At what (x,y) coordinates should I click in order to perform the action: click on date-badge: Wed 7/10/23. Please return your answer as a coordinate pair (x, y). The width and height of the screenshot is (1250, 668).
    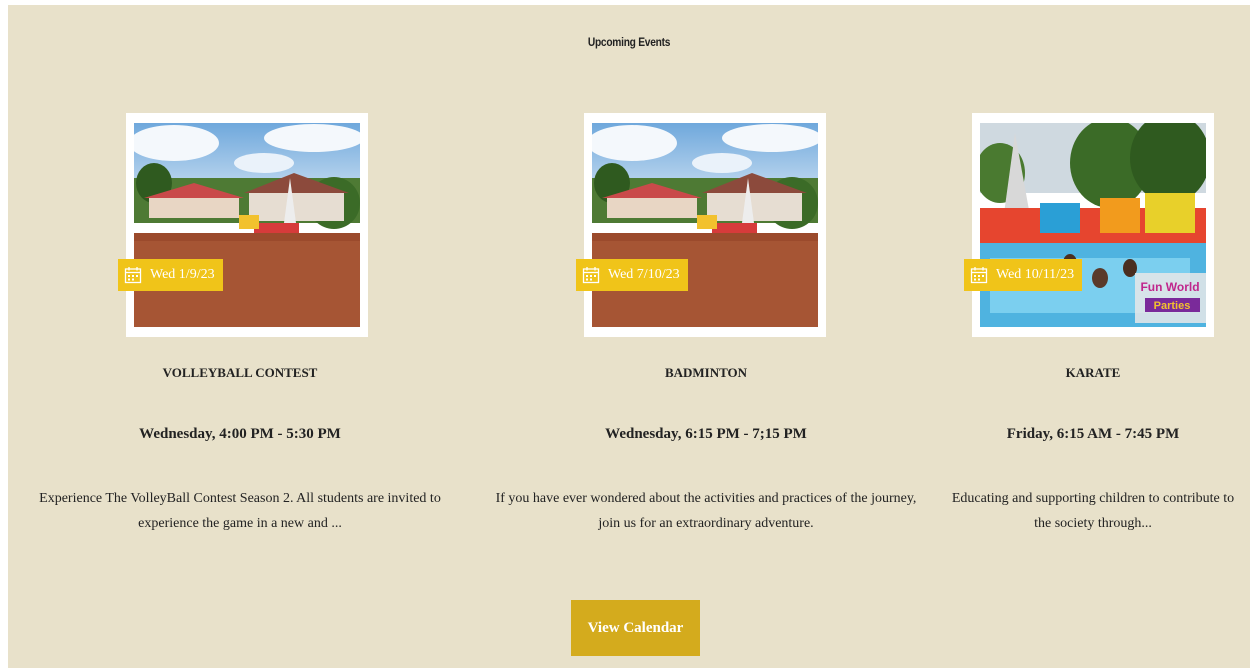
    Looking at the image, I should click on (632, 275).